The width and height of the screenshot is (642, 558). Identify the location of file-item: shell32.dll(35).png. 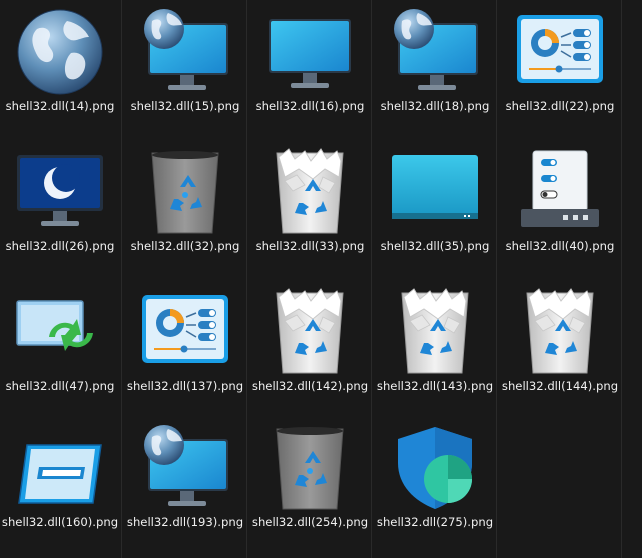
(435, 208).